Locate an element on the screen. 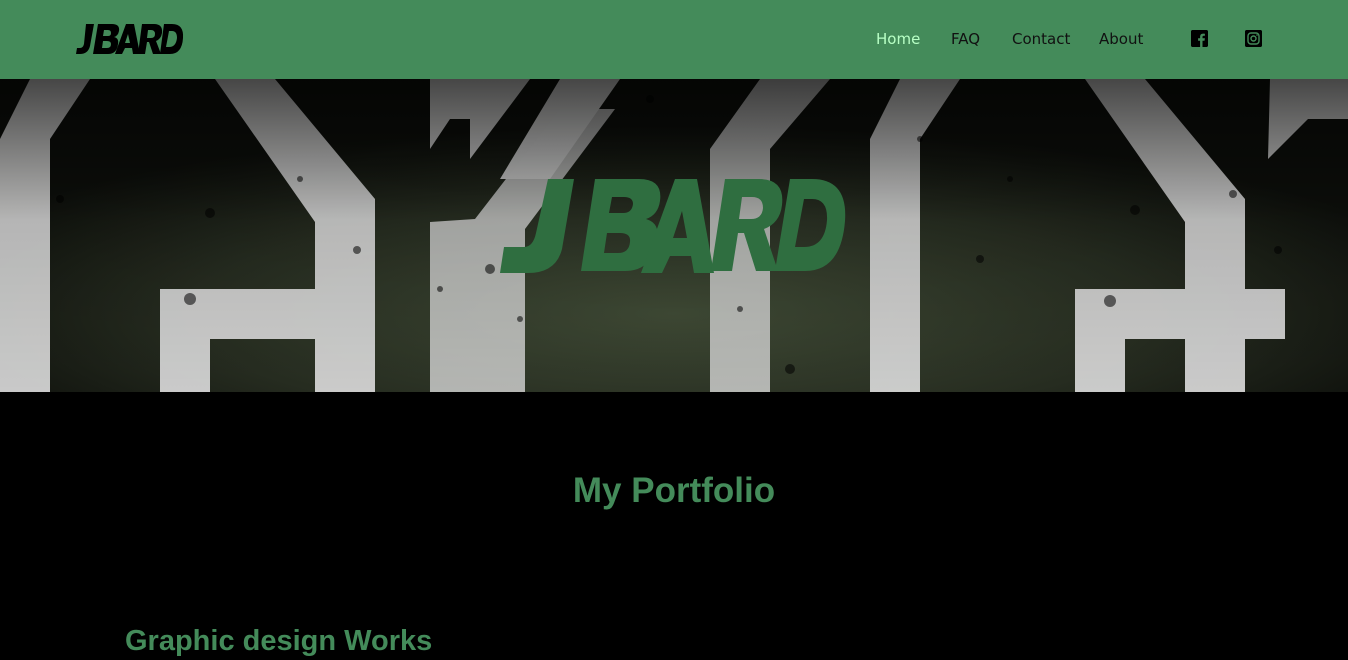  site-header: Home FAQ Contact About is located at coordinates (674, 39).